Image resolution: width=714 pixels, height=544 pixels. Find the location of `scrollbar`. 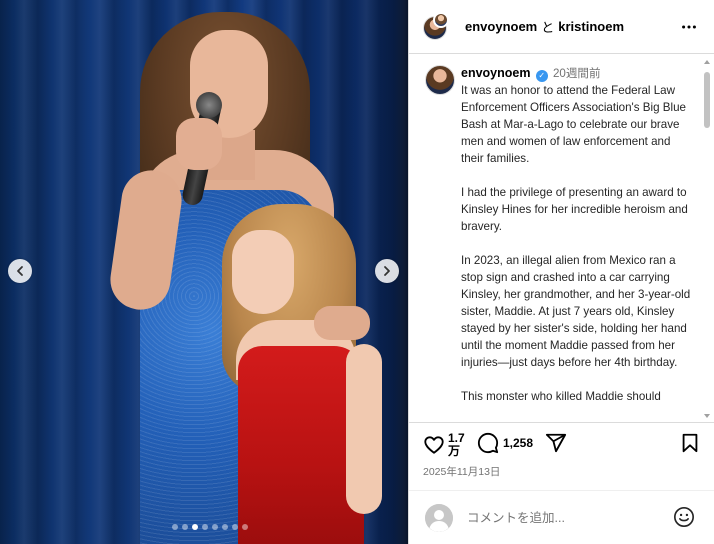

scrollbar is located at coordinates (707, 239).